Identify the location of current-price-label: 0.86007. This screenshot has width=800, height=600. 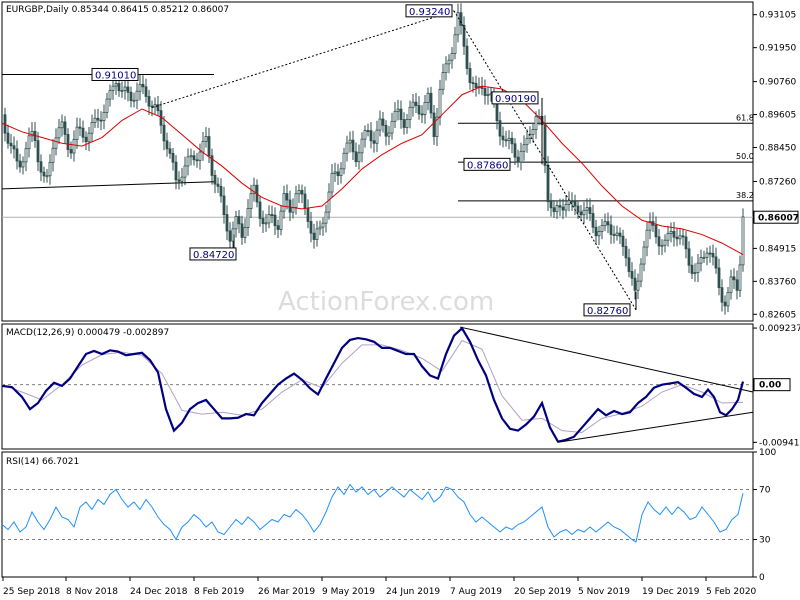
(778, 219).